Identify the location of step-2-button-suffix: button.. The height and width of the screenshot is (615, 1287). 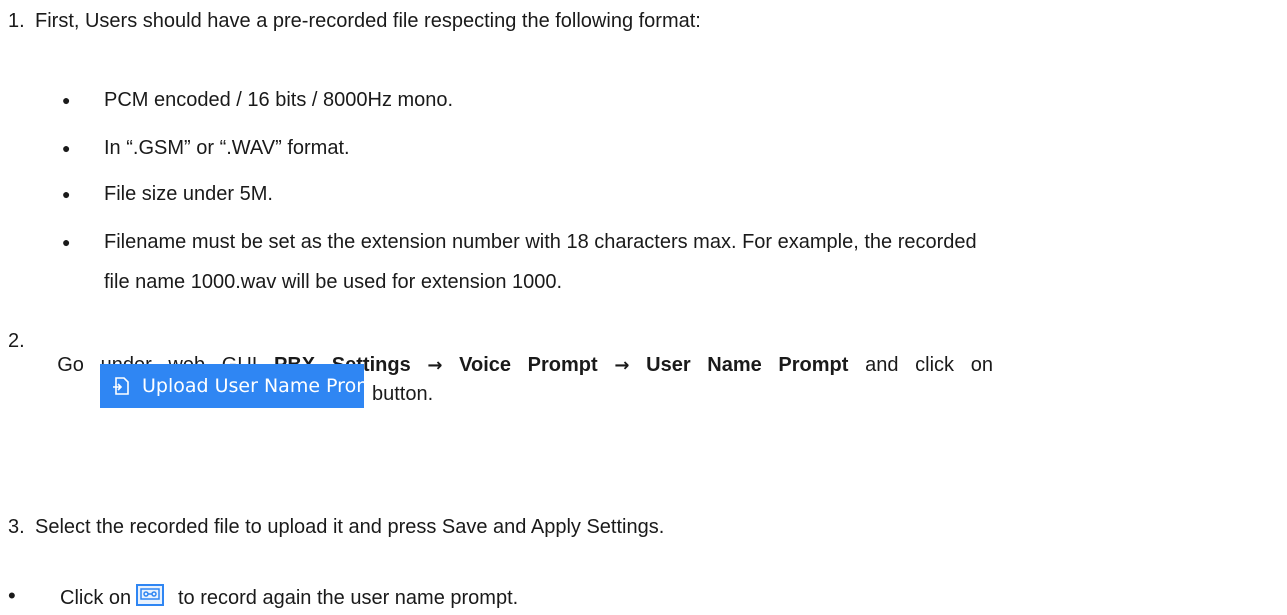
(402, 394).